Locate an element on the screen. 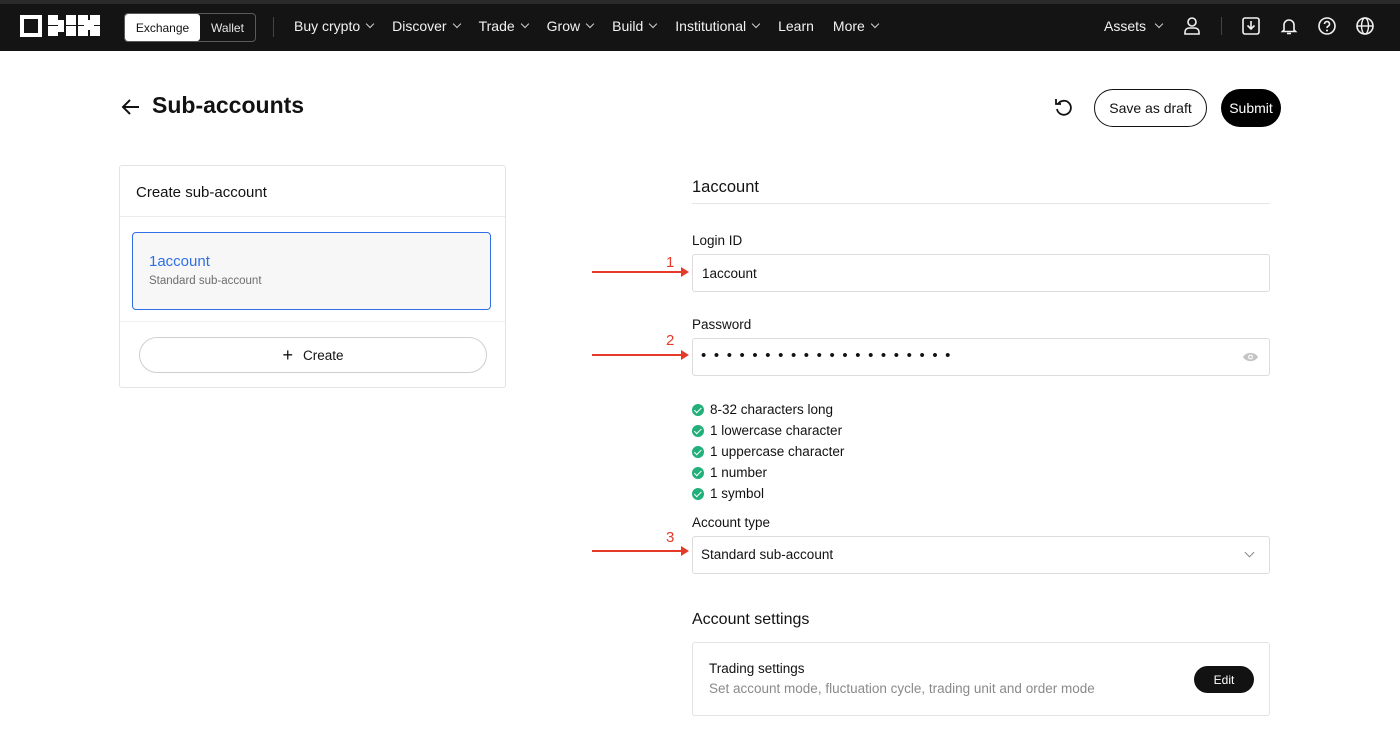  nav-grow: Grow is located at coordinates (570, 25).